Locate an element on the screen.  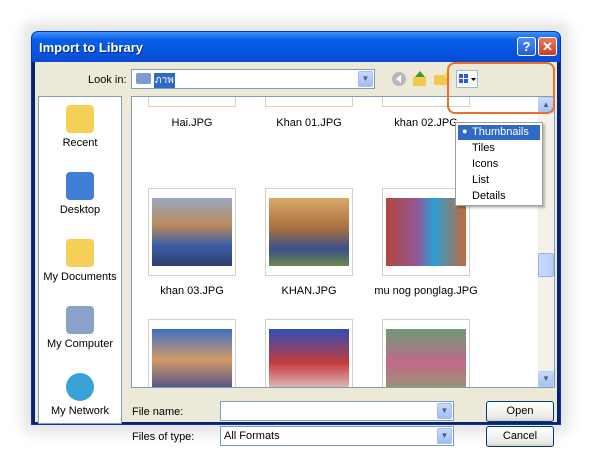
menu-item-list: List is located at coordinates (480, 180).